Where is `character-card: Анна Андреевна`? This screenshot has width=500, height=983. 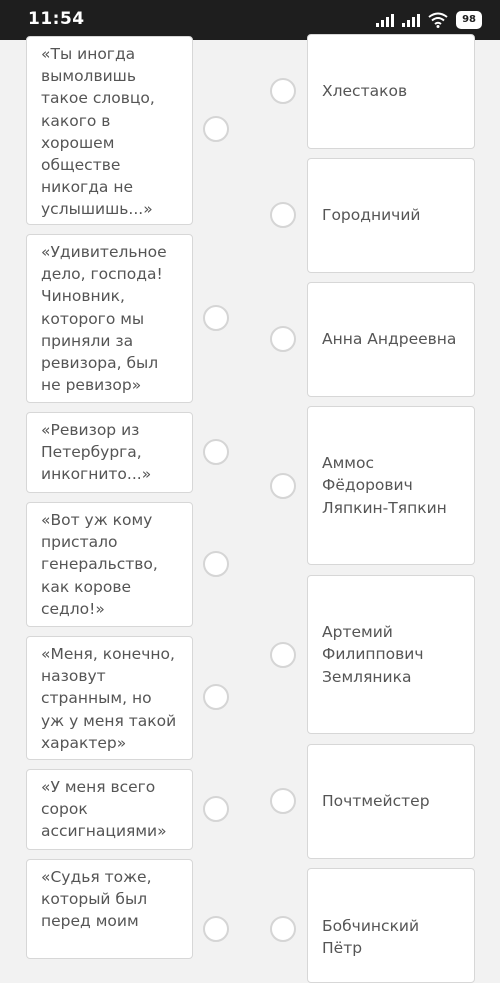
character-card: Анна Андреевна is located at coordinates (391, 339).